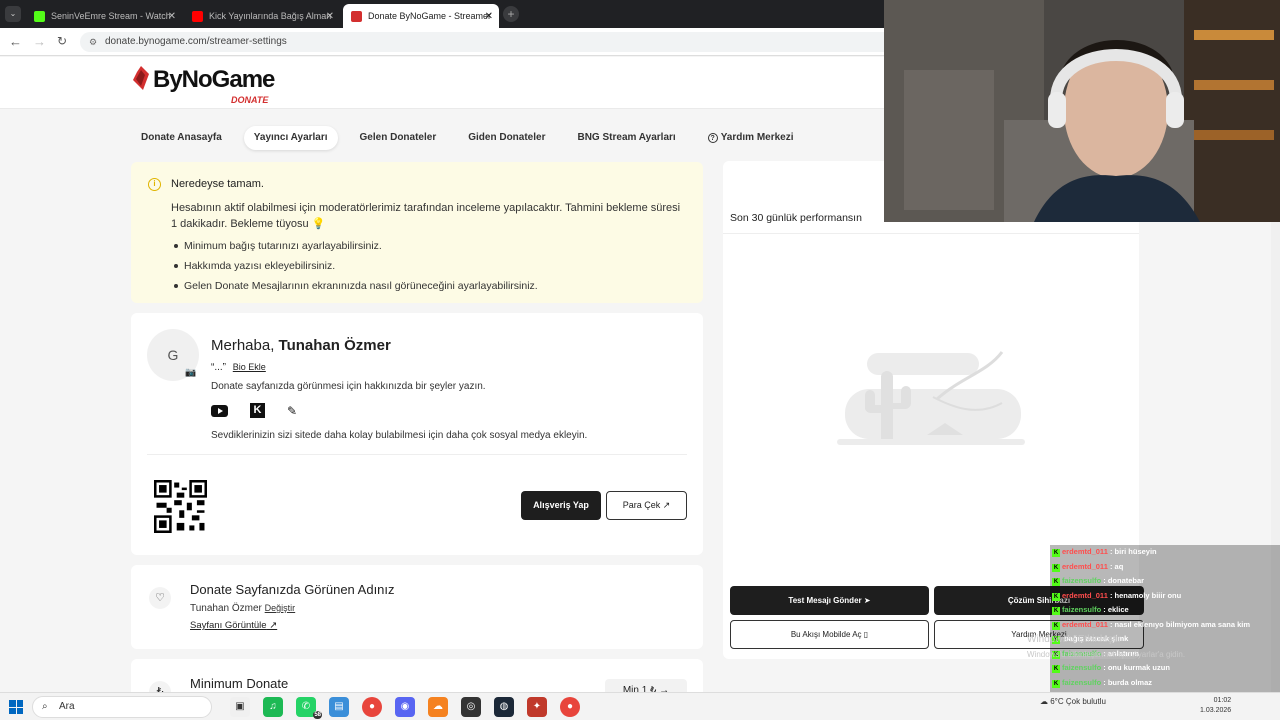 The image size is (1280, 720). I want to click on test-message-button: Test Mesajı Gönder ➤, so click(829, 600).